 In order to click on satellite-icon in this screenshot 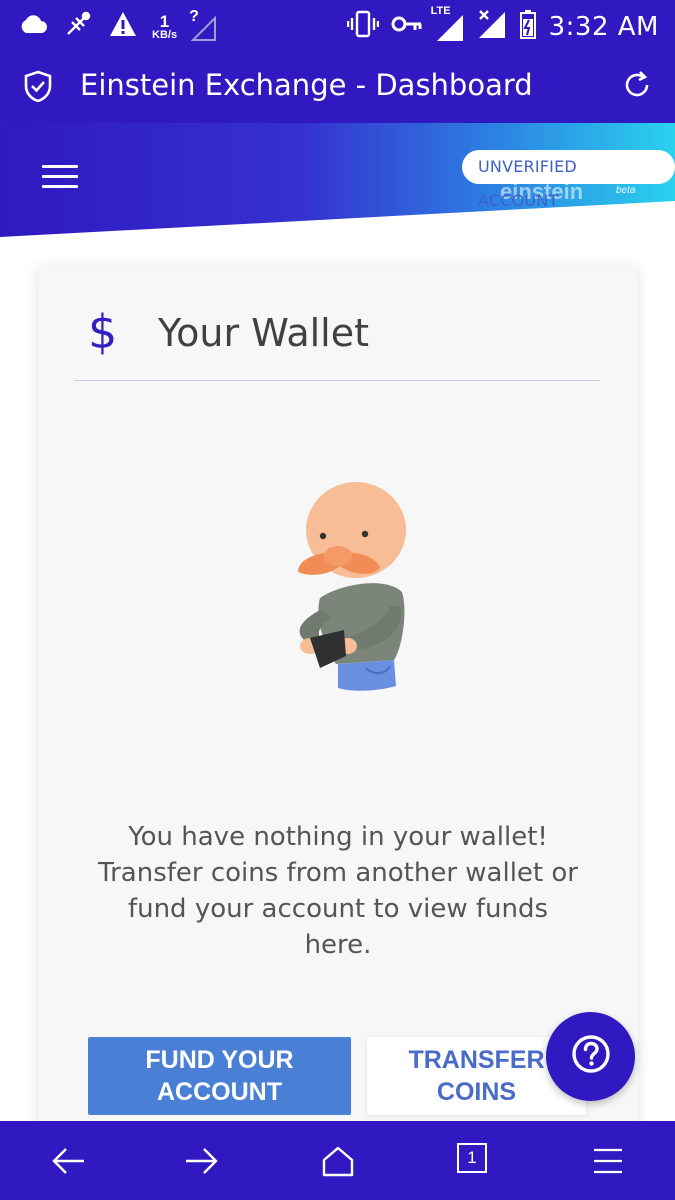, I will do `click(78, 26)`.